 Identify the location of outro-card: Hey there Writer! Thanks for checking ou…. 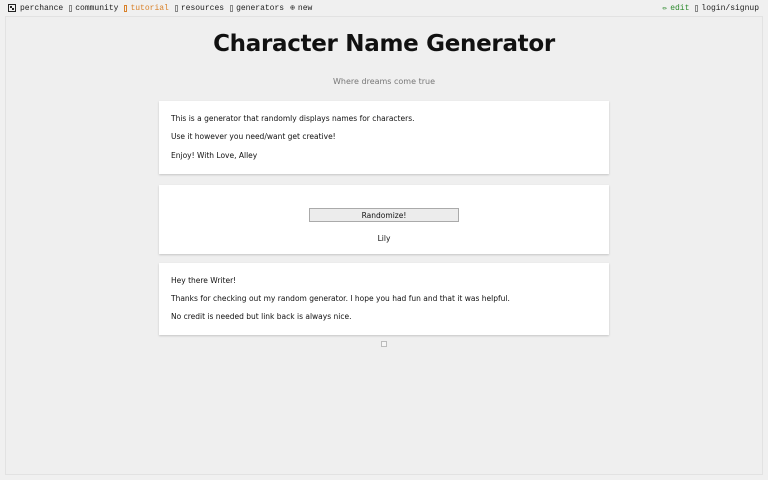
(384, 299).